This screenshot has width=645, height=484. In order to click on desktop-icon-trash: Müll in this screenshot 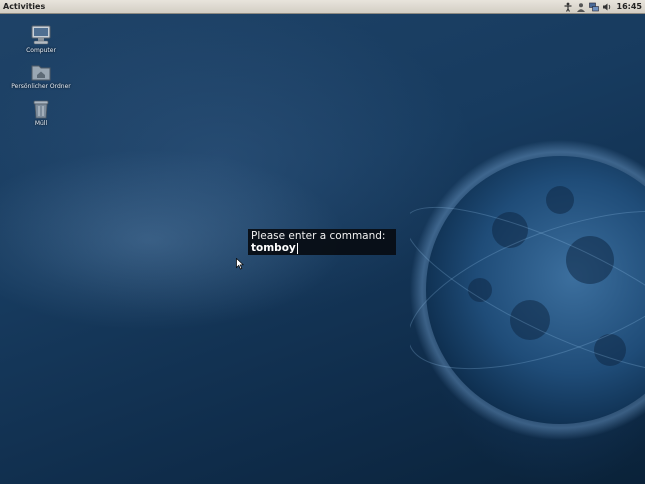, I will do `click(41, 113)`.